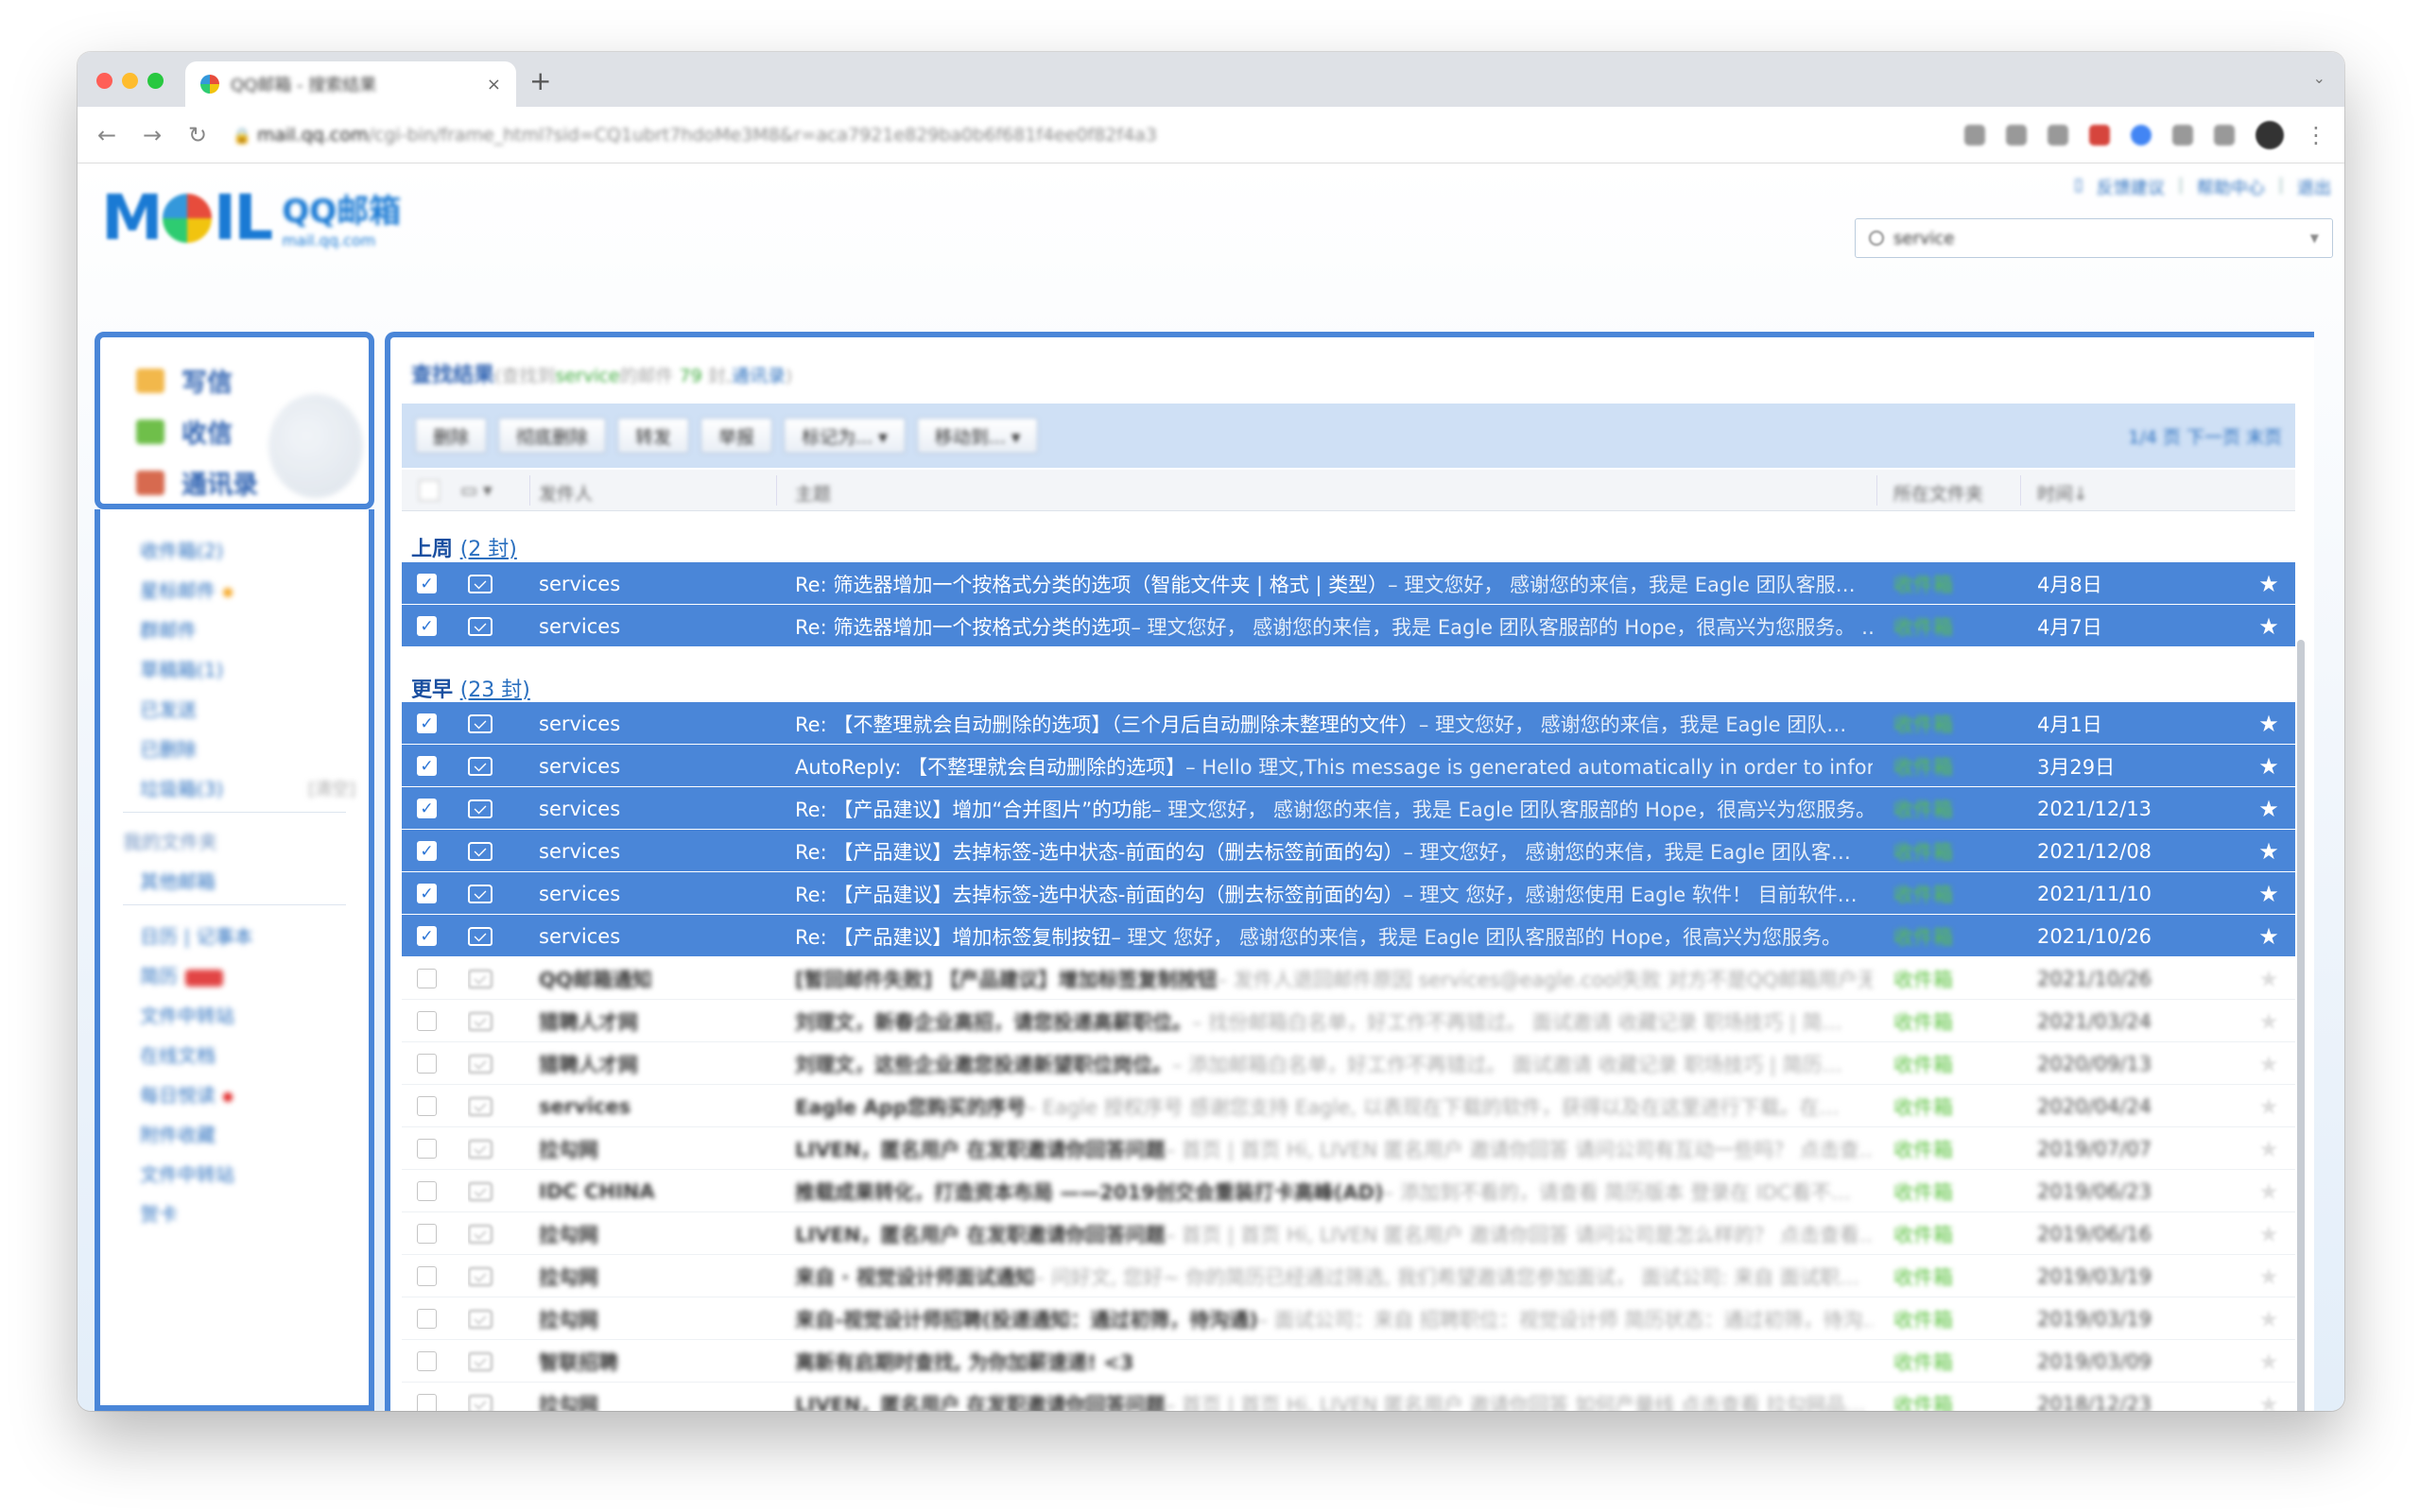 Image resolution: width=2420 pixels, height=1512 pixels. Describe the element at coordinates (540, 80) in the screenshot. I see `new-tab-button: +` at that location.